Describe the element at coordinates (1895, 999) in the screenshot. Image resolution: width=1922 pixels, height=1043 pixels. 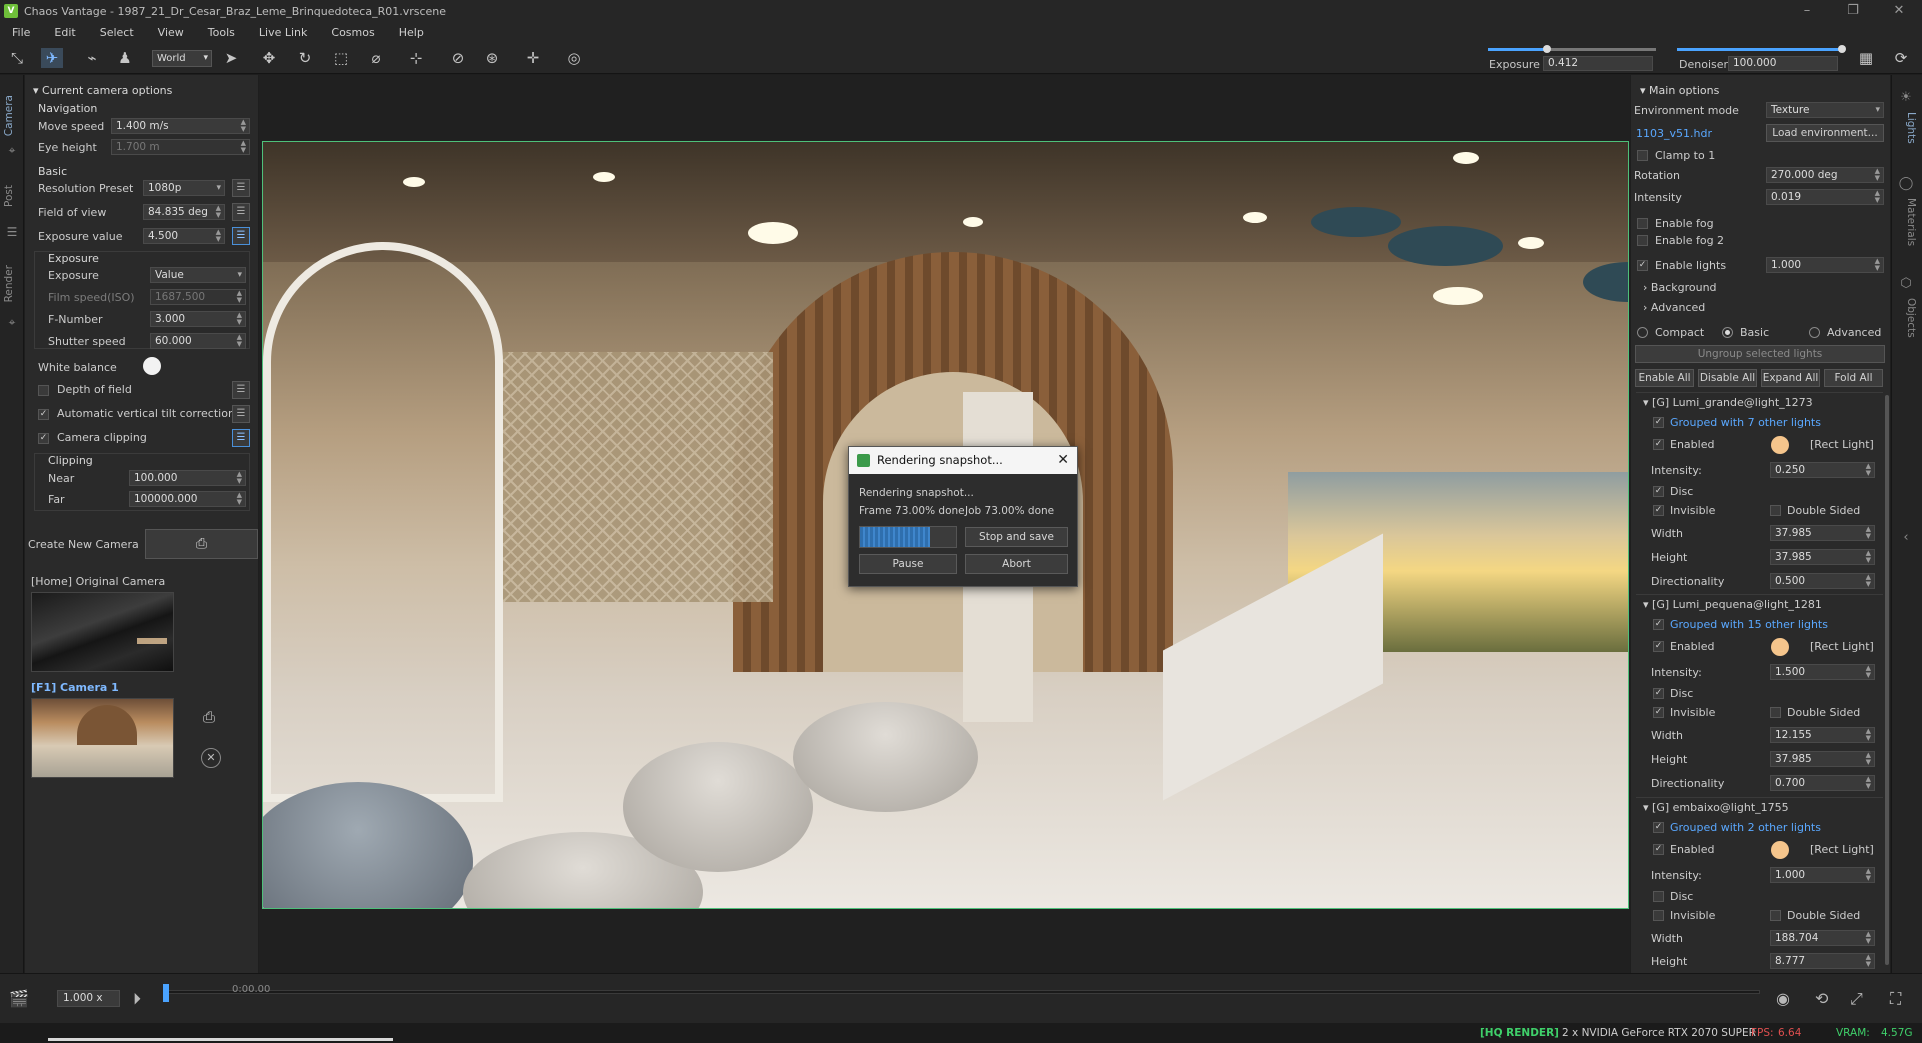
I see `fullscreen-icon: ⛶` at that location.